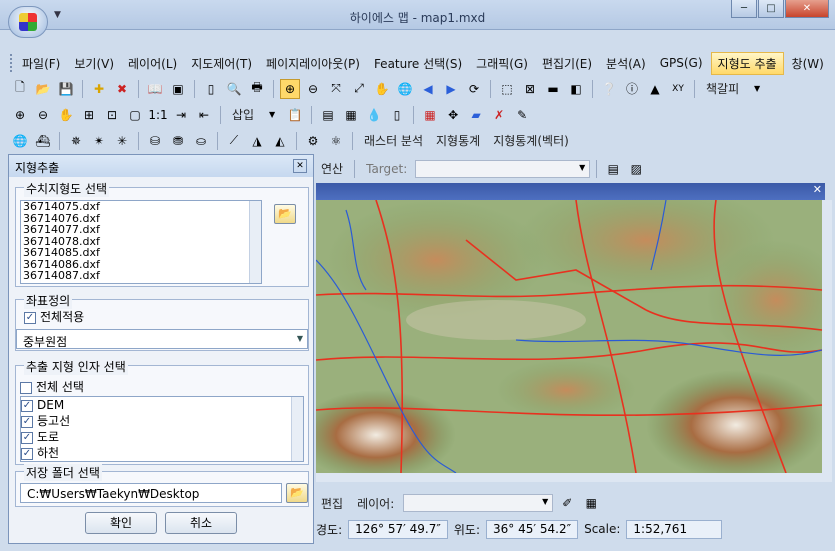 The image size is (835, 551). What do you see at coordinates (300, 166) in the screenshot?
I see `panel-close-icon: ✕` at bounding box center [300, 166].